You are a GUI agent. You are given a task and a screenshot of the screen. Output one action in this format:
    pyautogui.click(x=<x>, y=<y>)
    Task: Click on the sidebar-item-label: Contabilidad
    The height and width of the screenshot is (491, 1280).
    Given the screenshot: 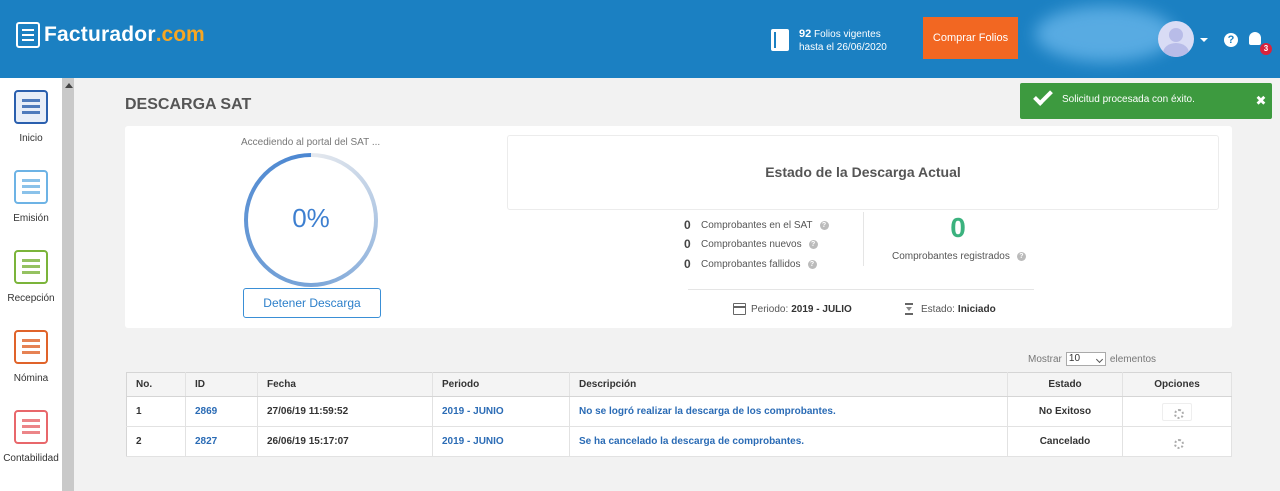 What is the action you would take?
    pyautogui.click(x=31, y=458)
    